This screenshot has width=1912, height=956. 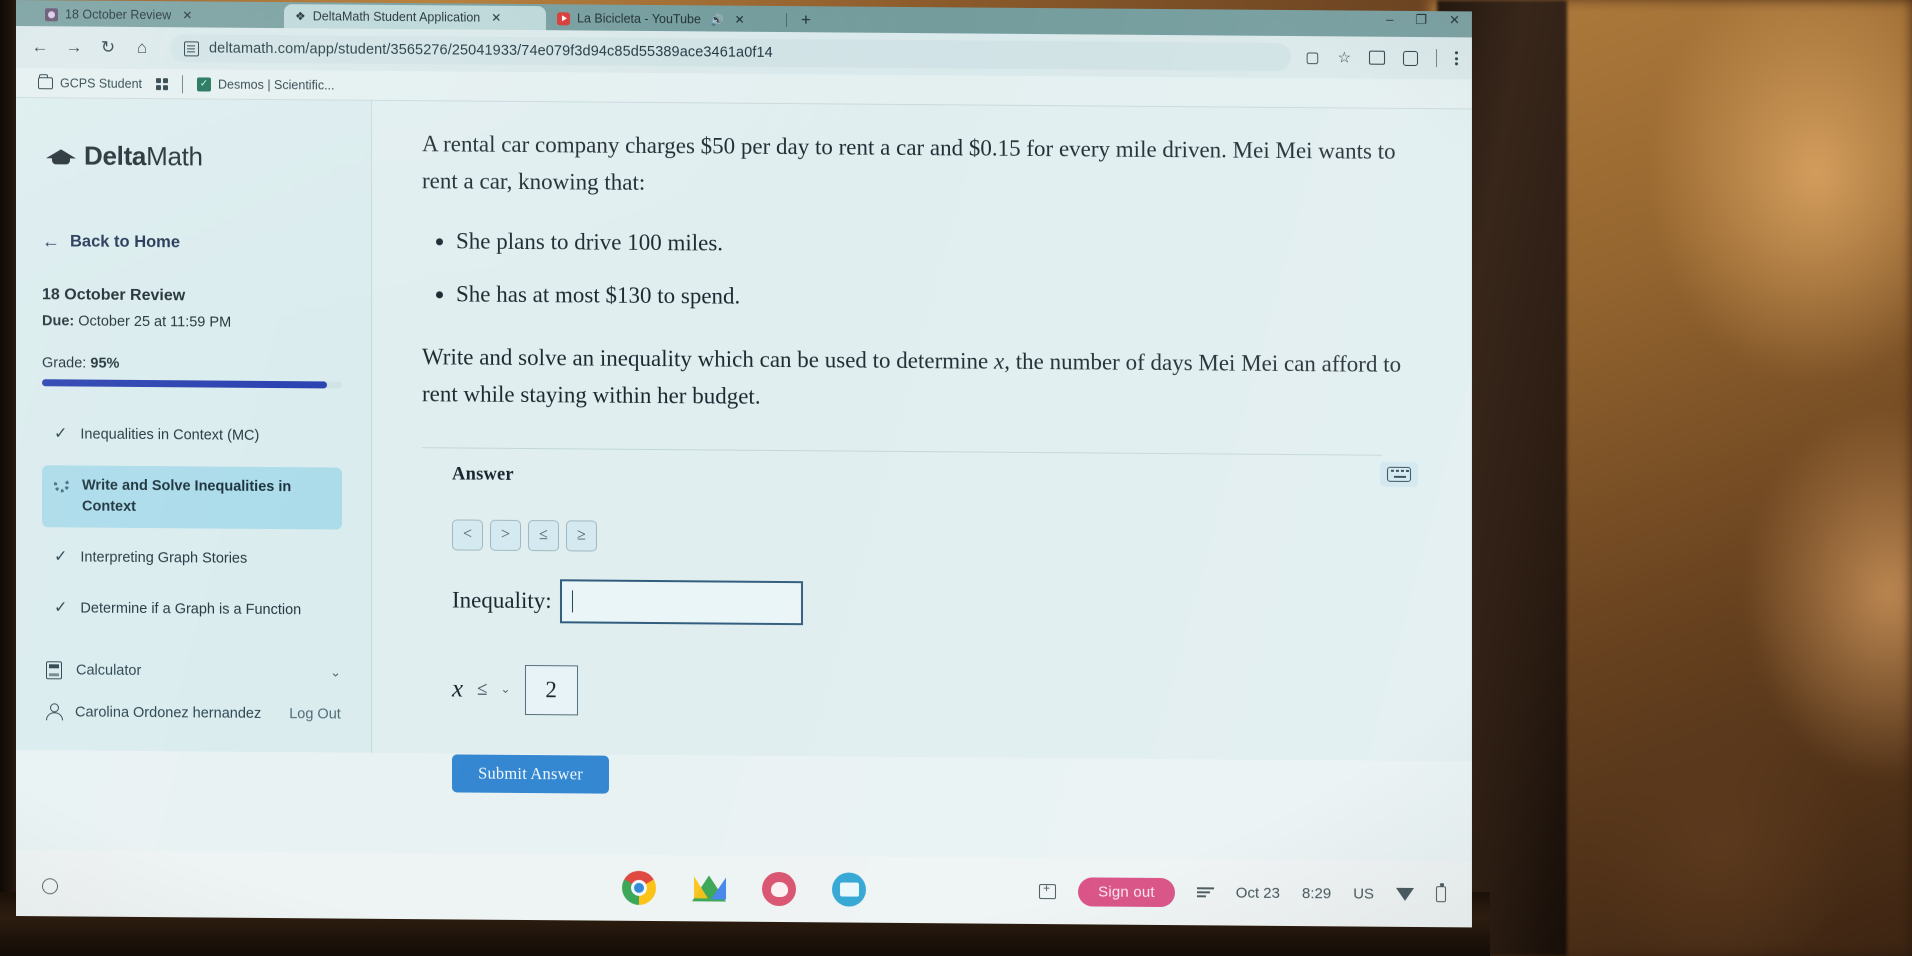 What do you see at coordinates (74, 47) in the screenshot?
I see `forward-button: →` at bounding box center [74, 47].